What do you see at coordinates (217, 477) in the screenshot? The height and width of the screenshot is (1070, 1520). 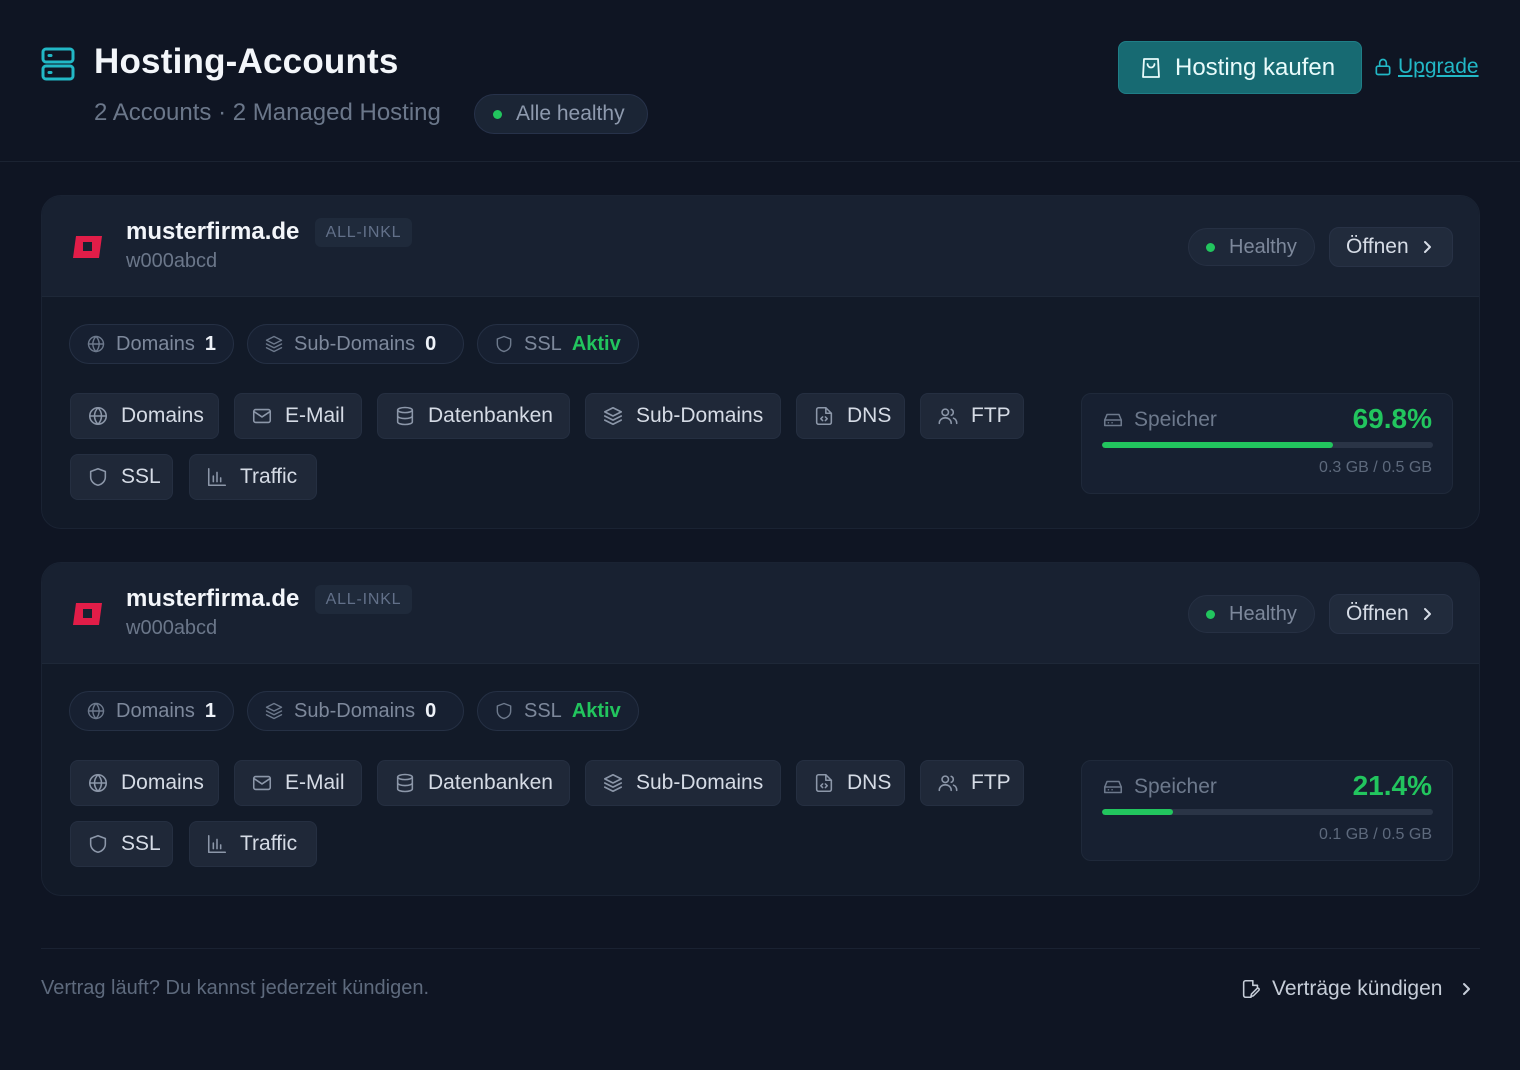 I see `bar-chart-icon` at bounding box center [217, 477].